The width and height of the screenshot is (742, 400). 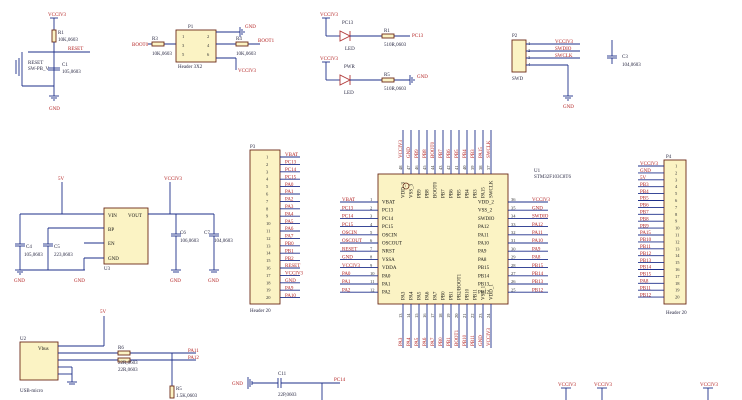 What do you see at coordinates (140, 45) in the screenshot?
I see `boot0-net-label: BOOT0` at bounding box center [140, 45].